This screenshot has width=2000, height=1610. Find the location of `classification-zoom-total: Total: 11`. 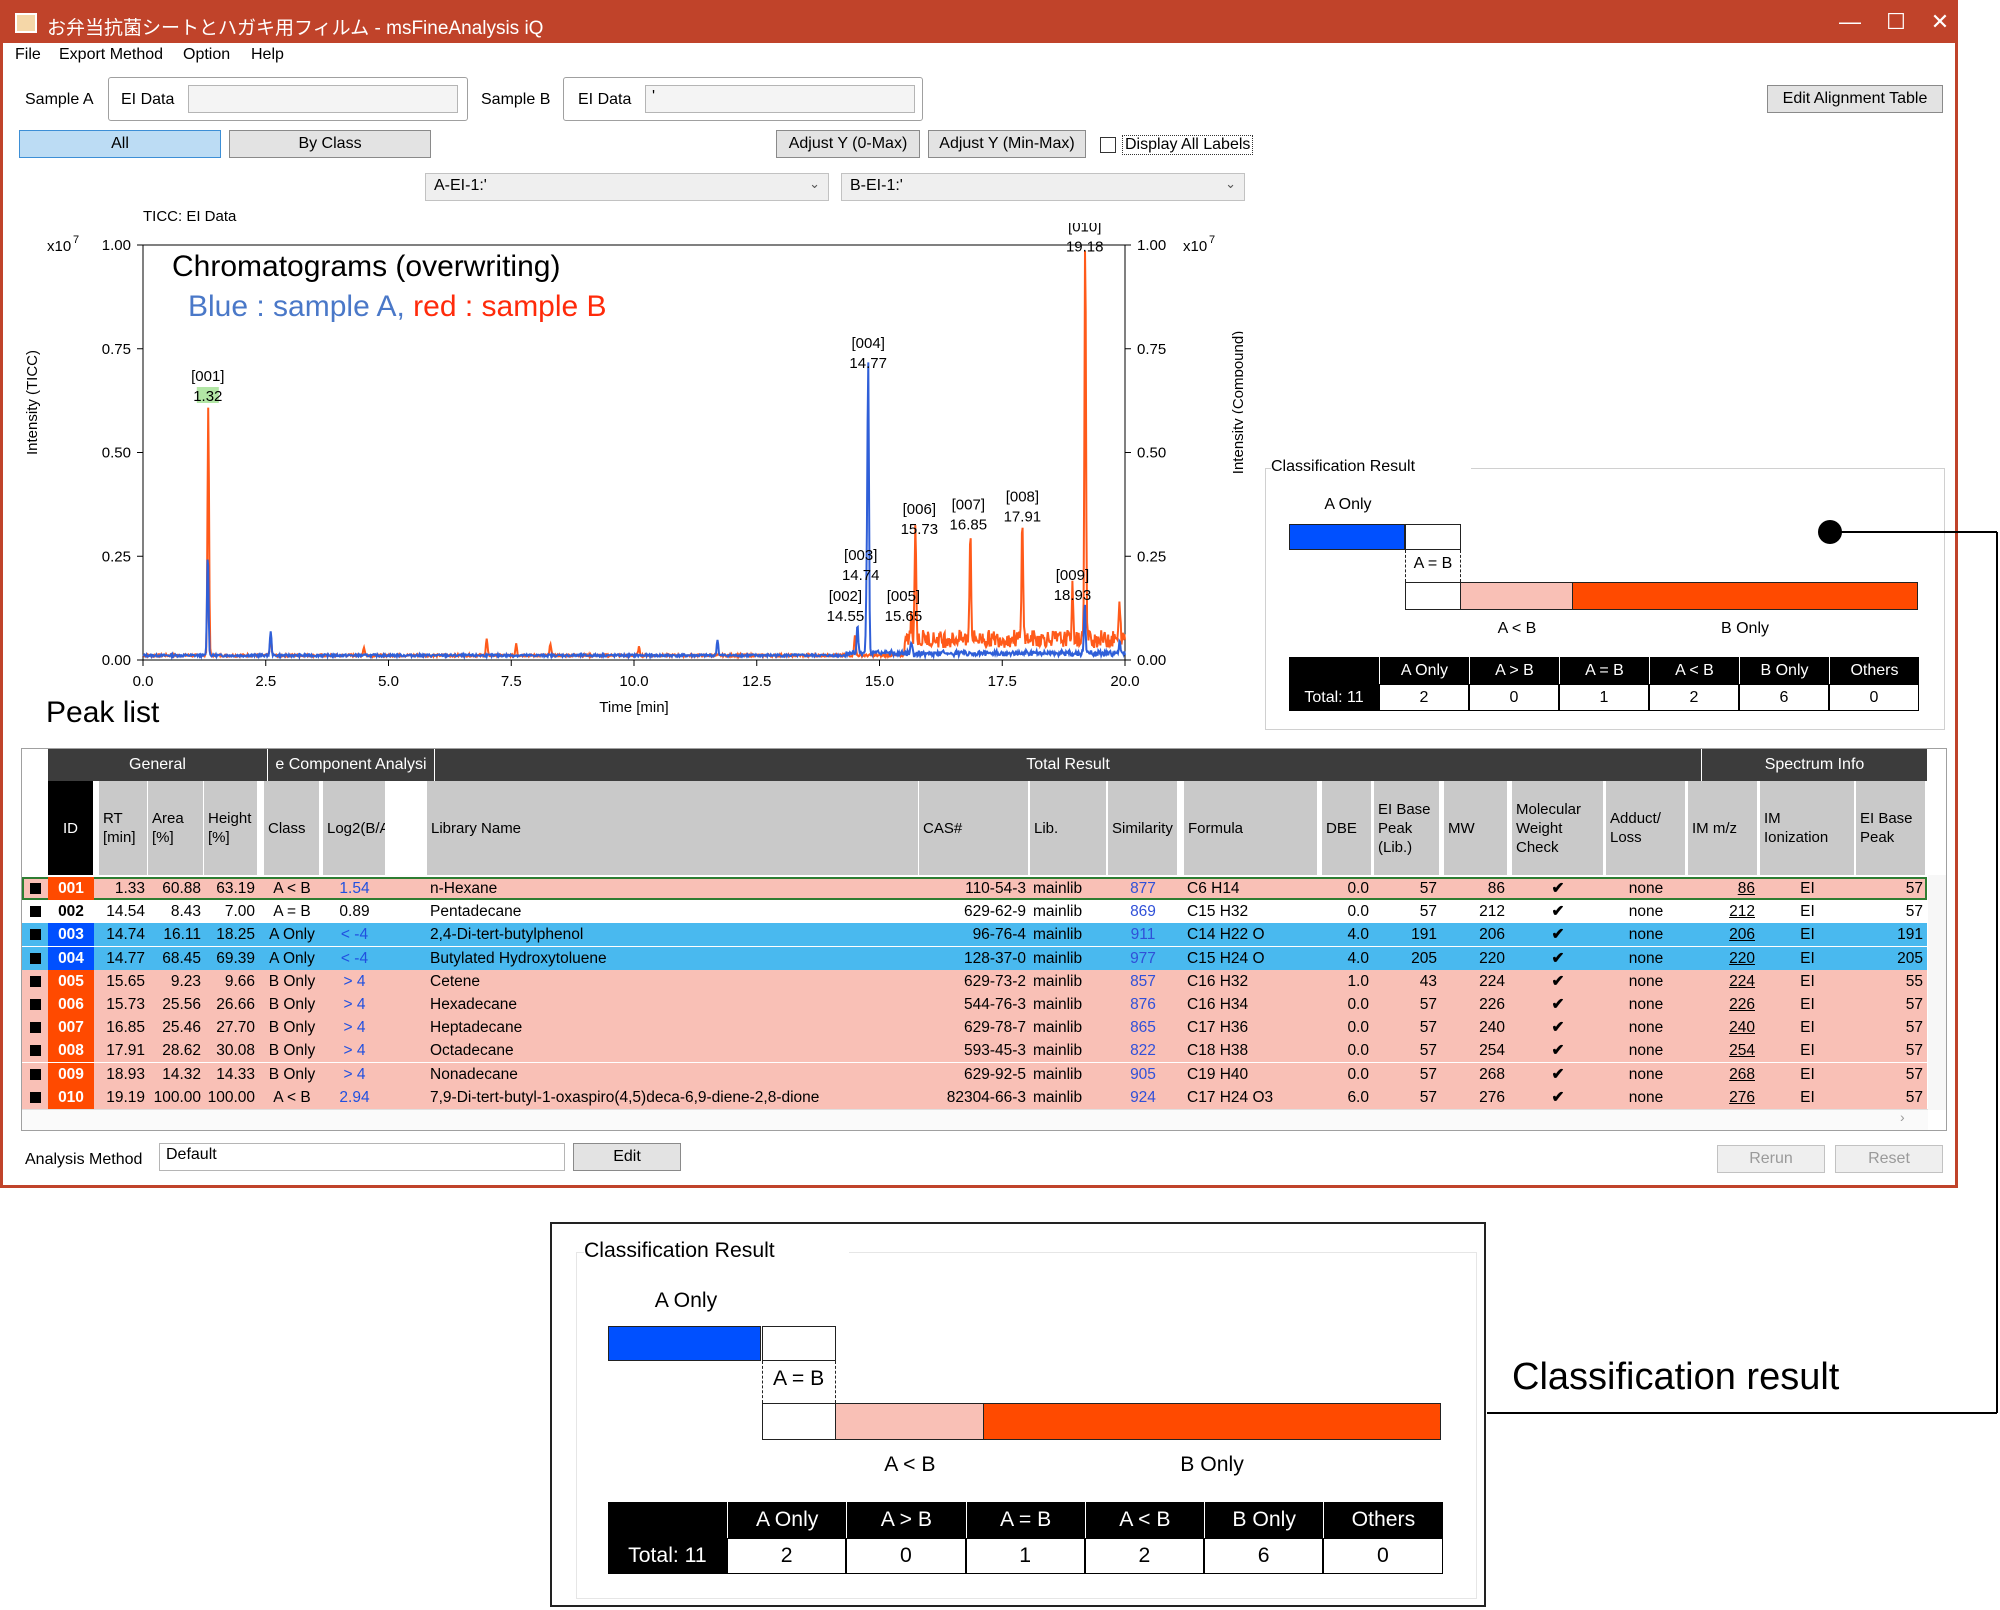

classification-zoom-total: Total: 11 is located at coordinates (667, 1556).